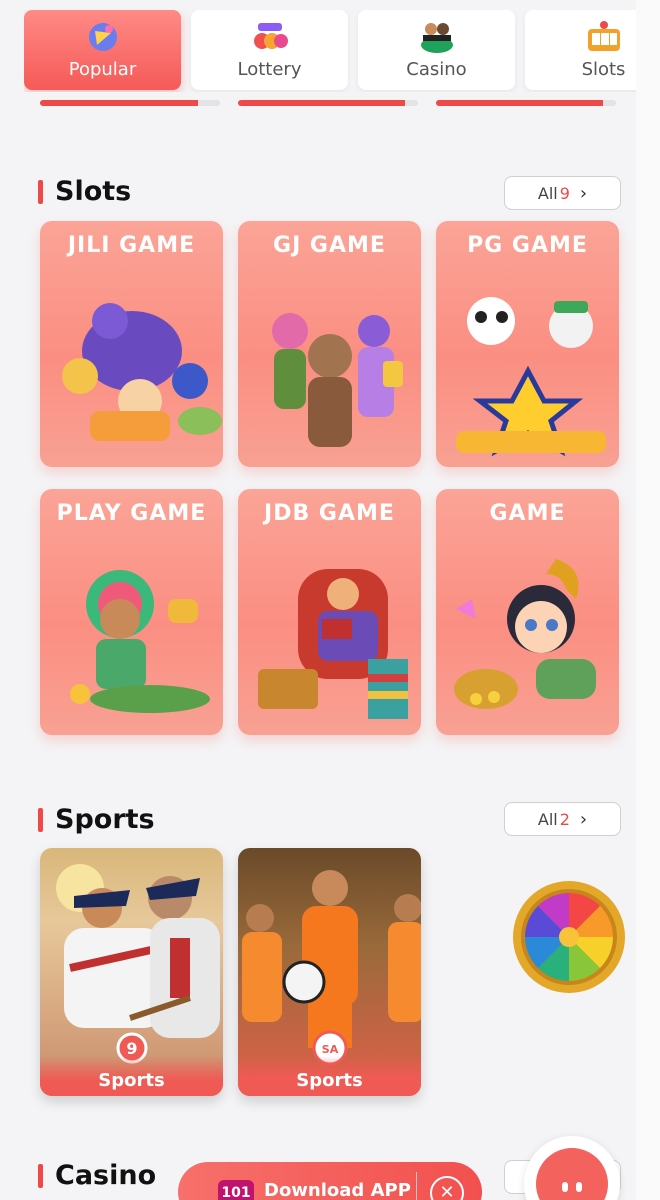 Image resolution: width=660 pixels, height=1200 pixels. I want to click on sports-card-baseball: 9 Sports, so click(131, 972).